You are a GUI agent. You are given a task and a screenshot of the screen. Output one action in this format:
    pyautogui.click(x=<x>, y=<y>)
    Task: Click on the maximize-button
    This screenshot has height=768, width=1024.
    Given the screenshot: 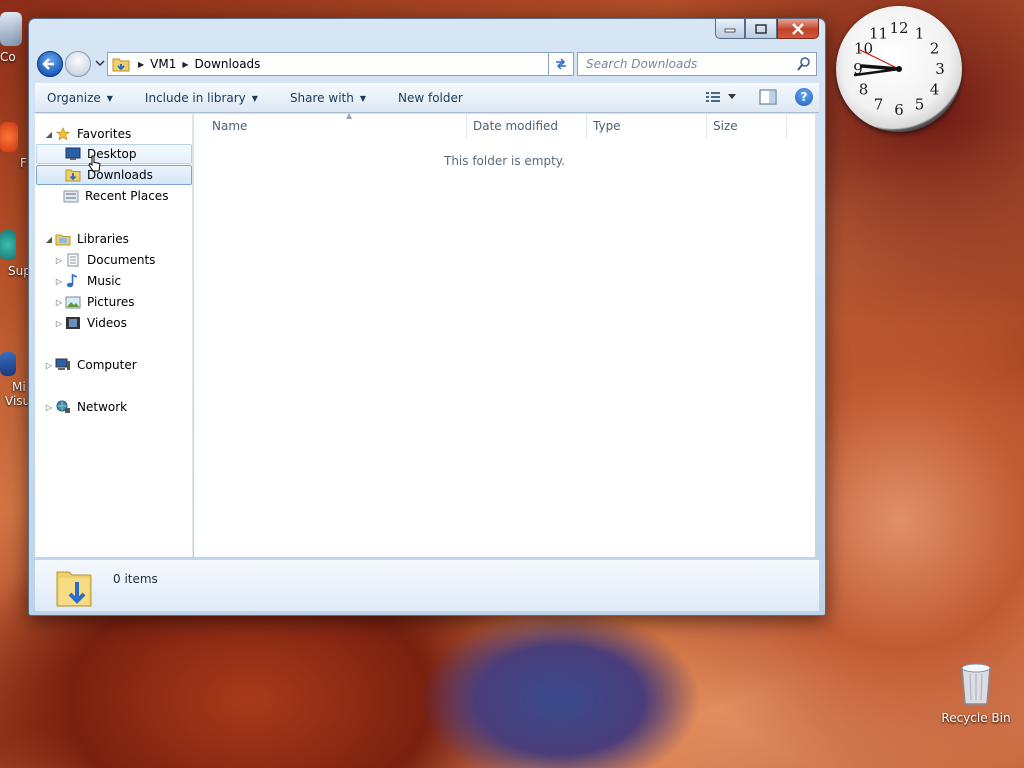 What is the action you would take?
    pyautogui.click(x=761, y=29)
    